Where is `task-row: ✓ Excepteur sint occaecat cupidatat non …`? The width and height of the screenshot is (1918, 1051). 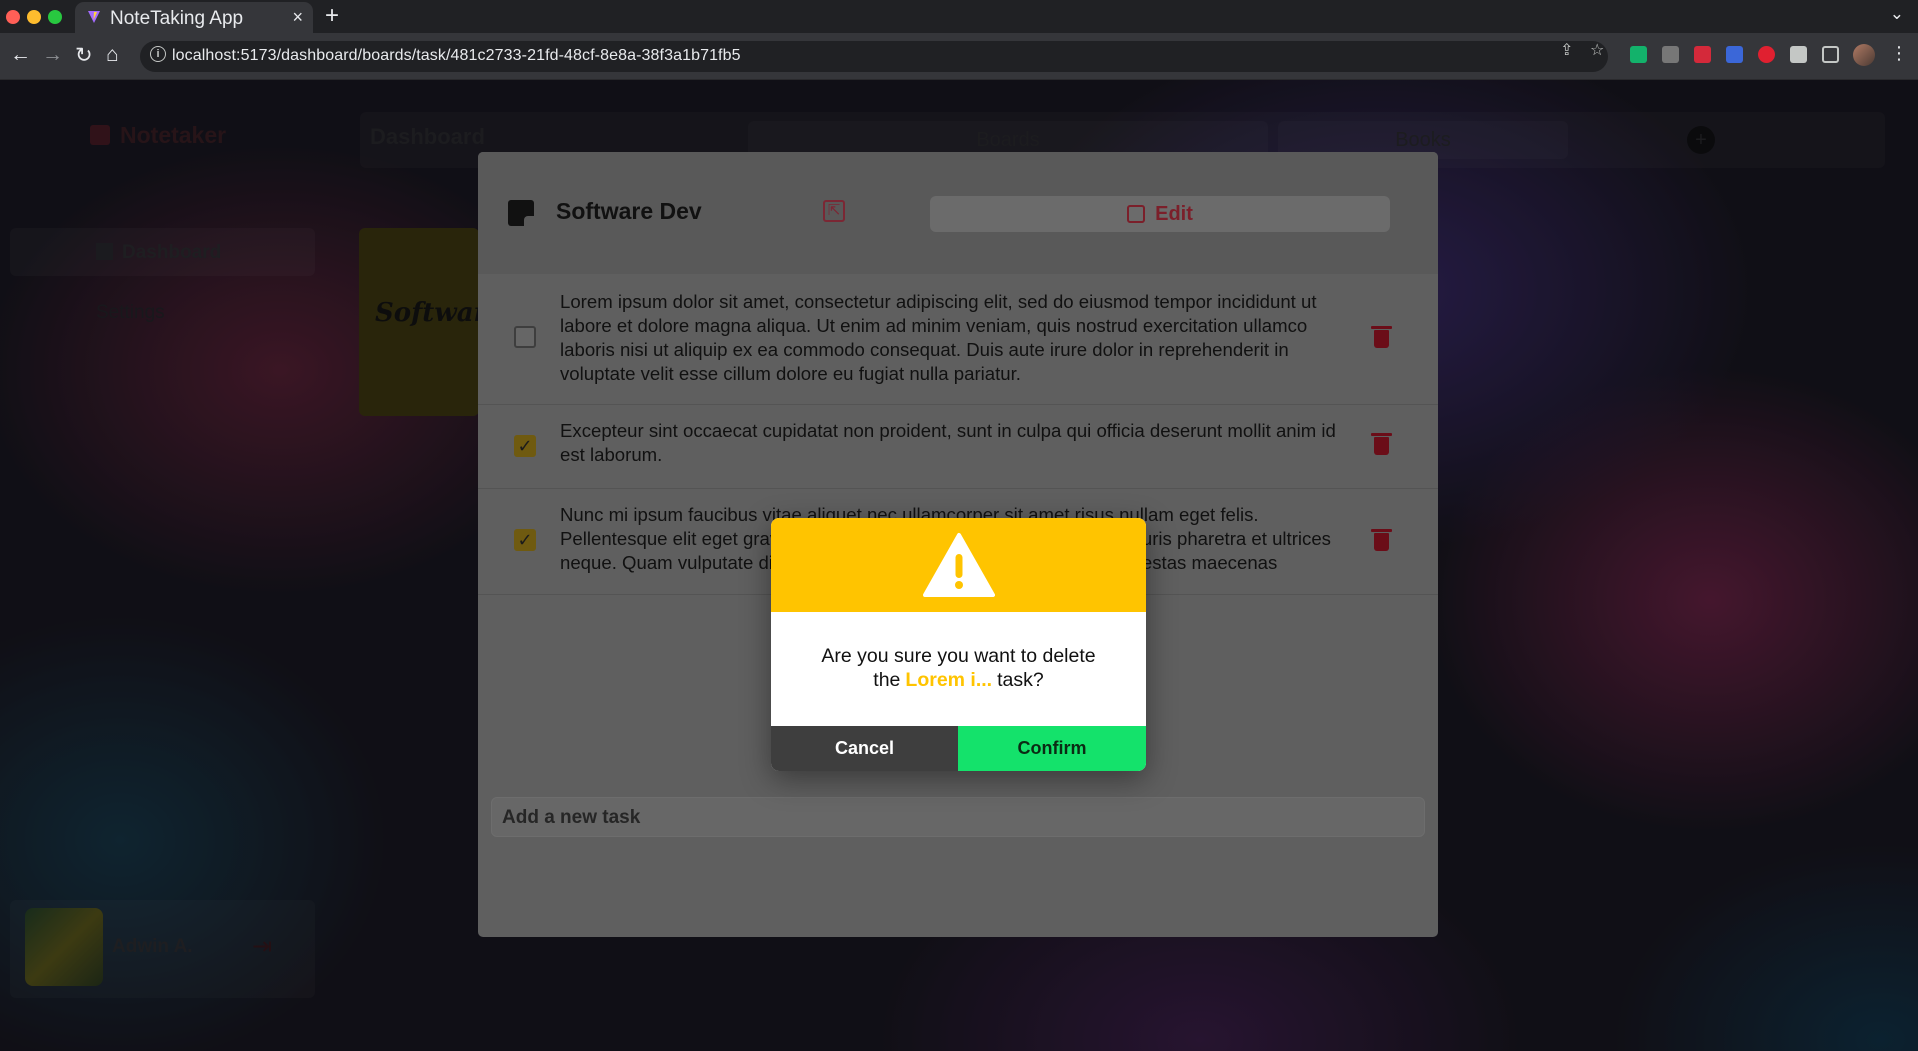 task-row: ✓ Excepteur sint occaecat cupidatat non … is located at coordinates (958, 447).